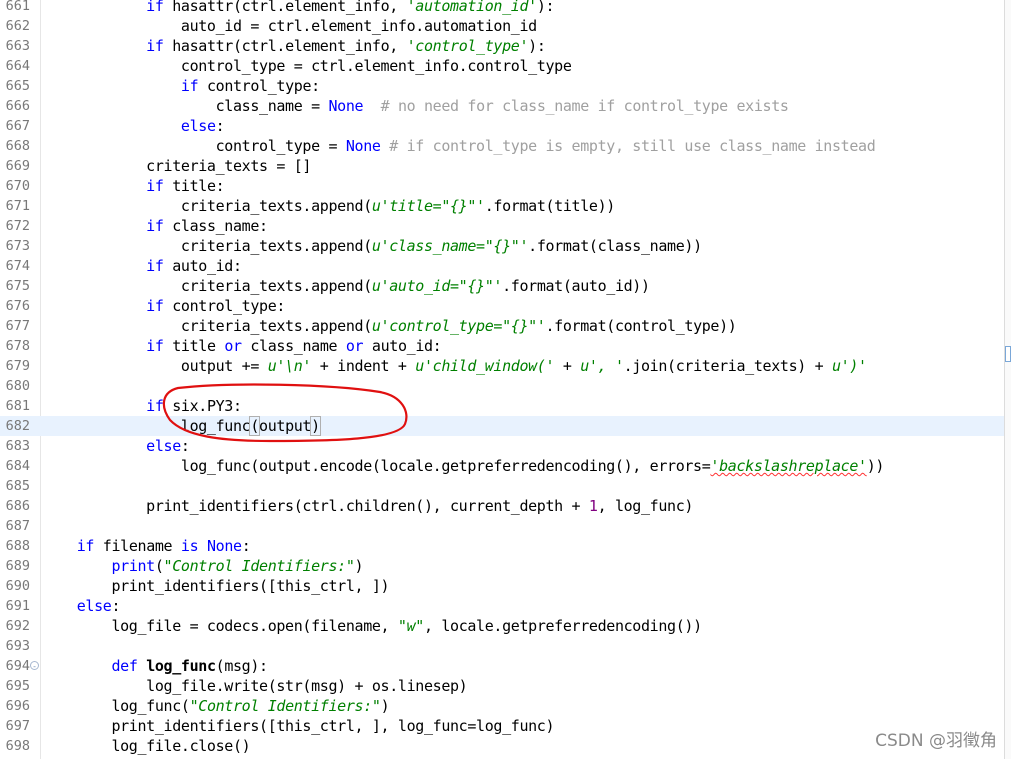  What do you see at coordinates (17, 306) in the screenshot?
I see `line-number: 676` at bounding box center [17, 306].